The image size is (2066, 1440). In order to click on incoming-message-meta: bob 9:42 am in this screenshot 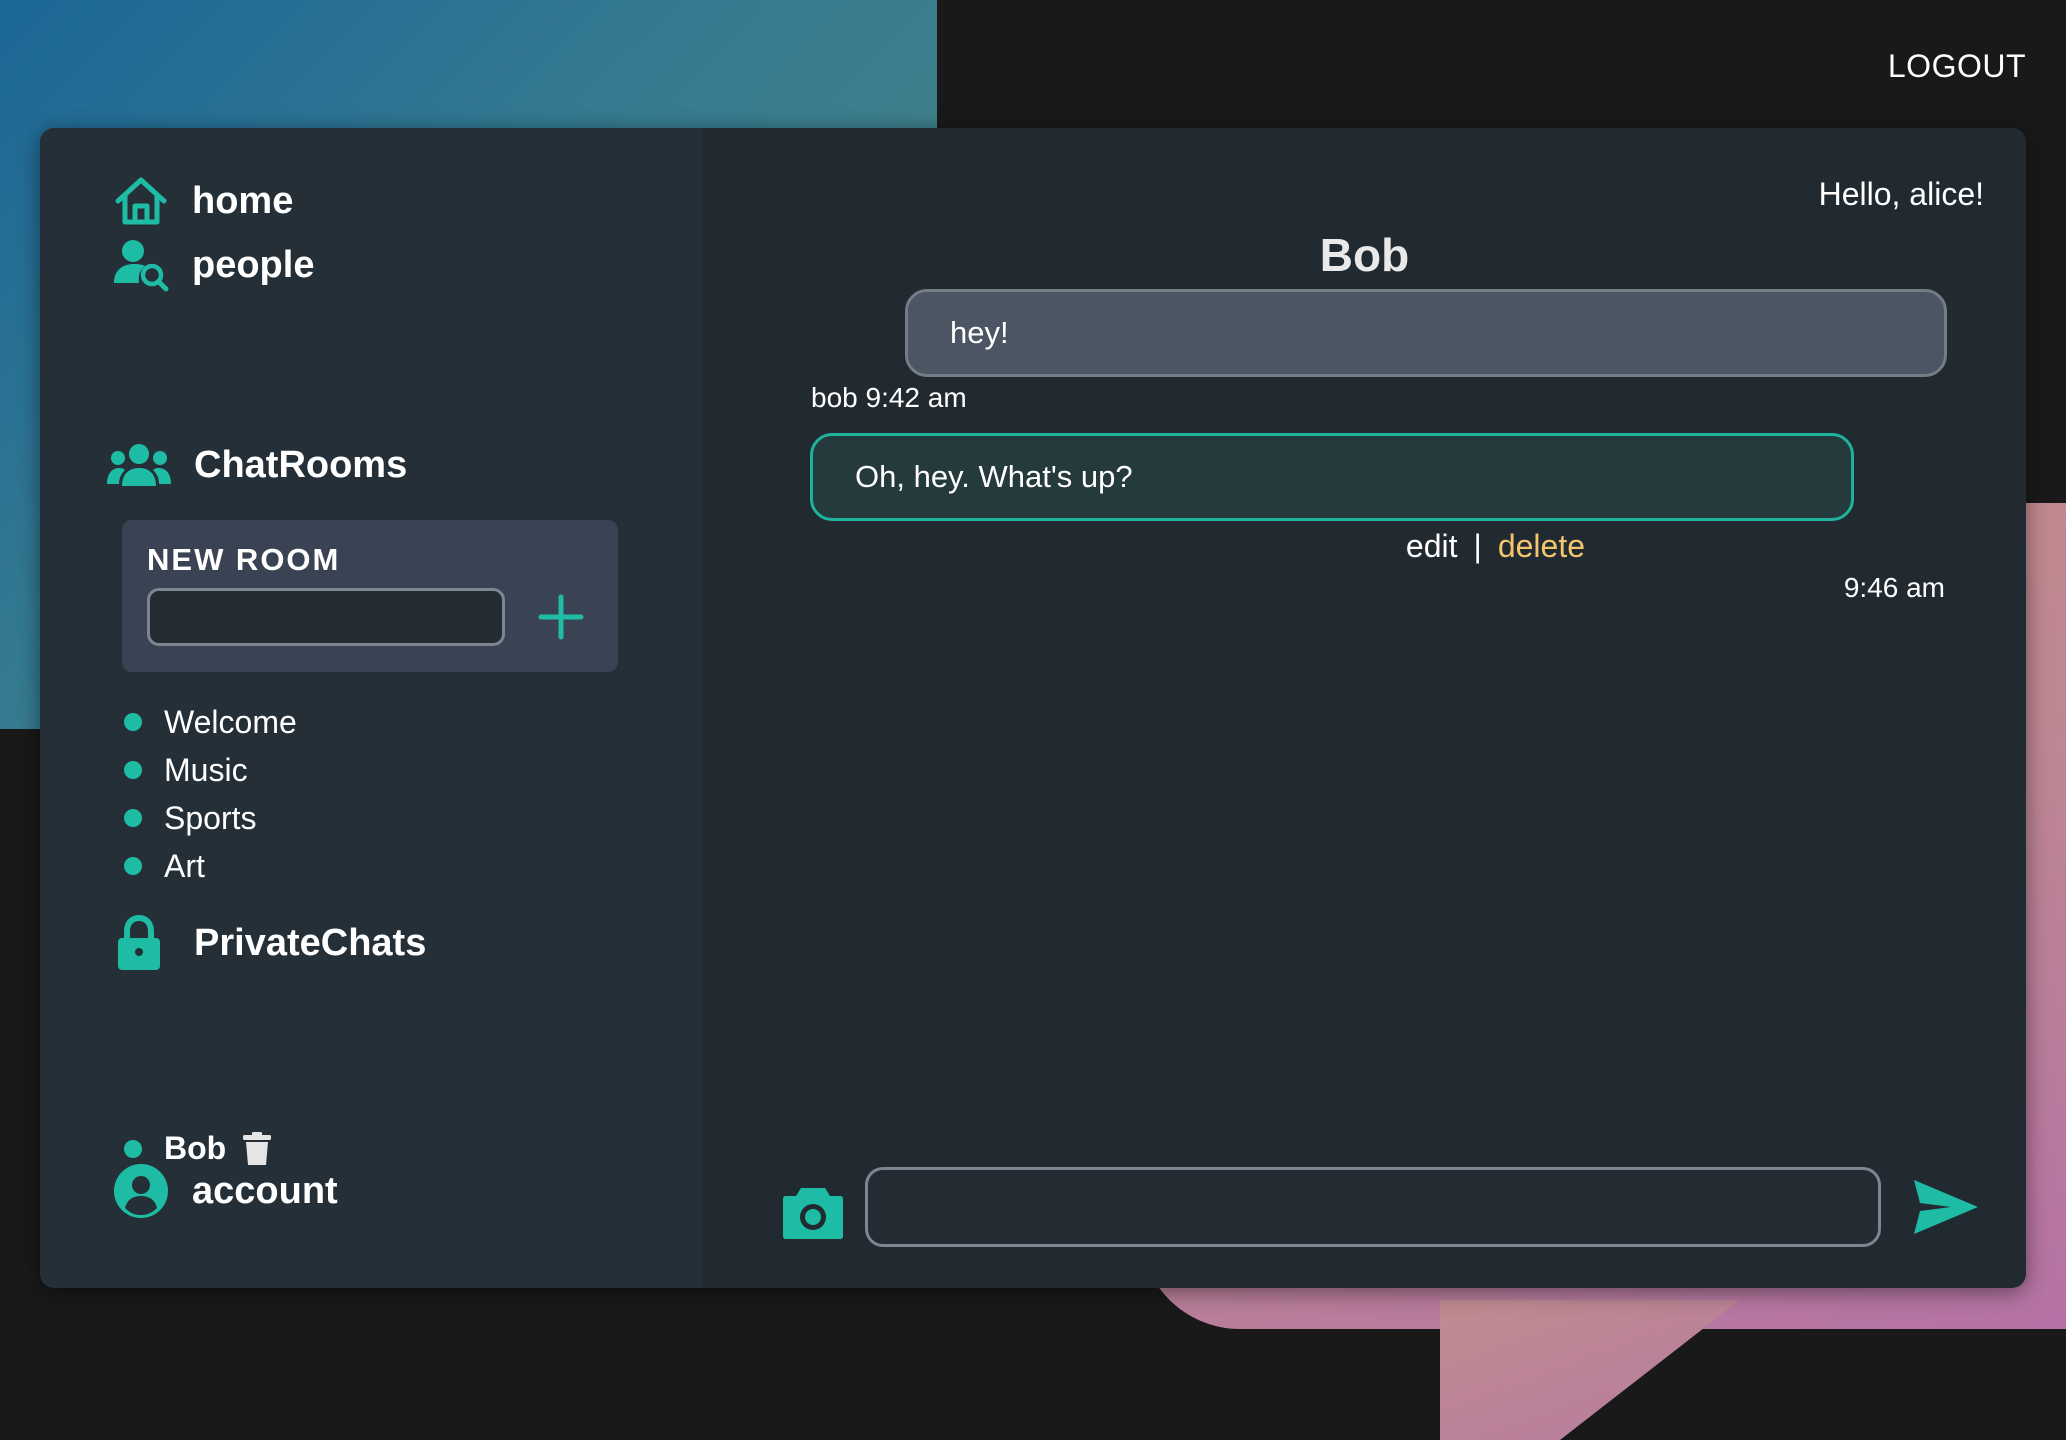, I will do `click(889, 397)`.